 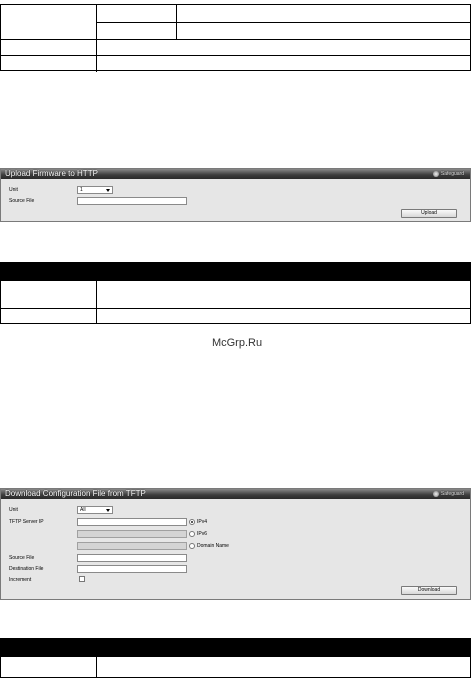 What do you see at coordinates (429, 213) in the screenshot?
I see `upload-button: Upload` at bounding box center [429, 213].